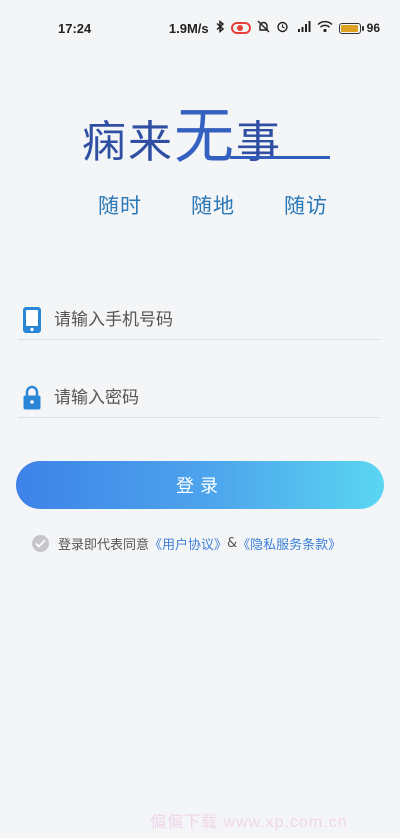 Image resolution: width=400 pixels, height=838 pixels. I want to click on check-icon, so click(40, 543).